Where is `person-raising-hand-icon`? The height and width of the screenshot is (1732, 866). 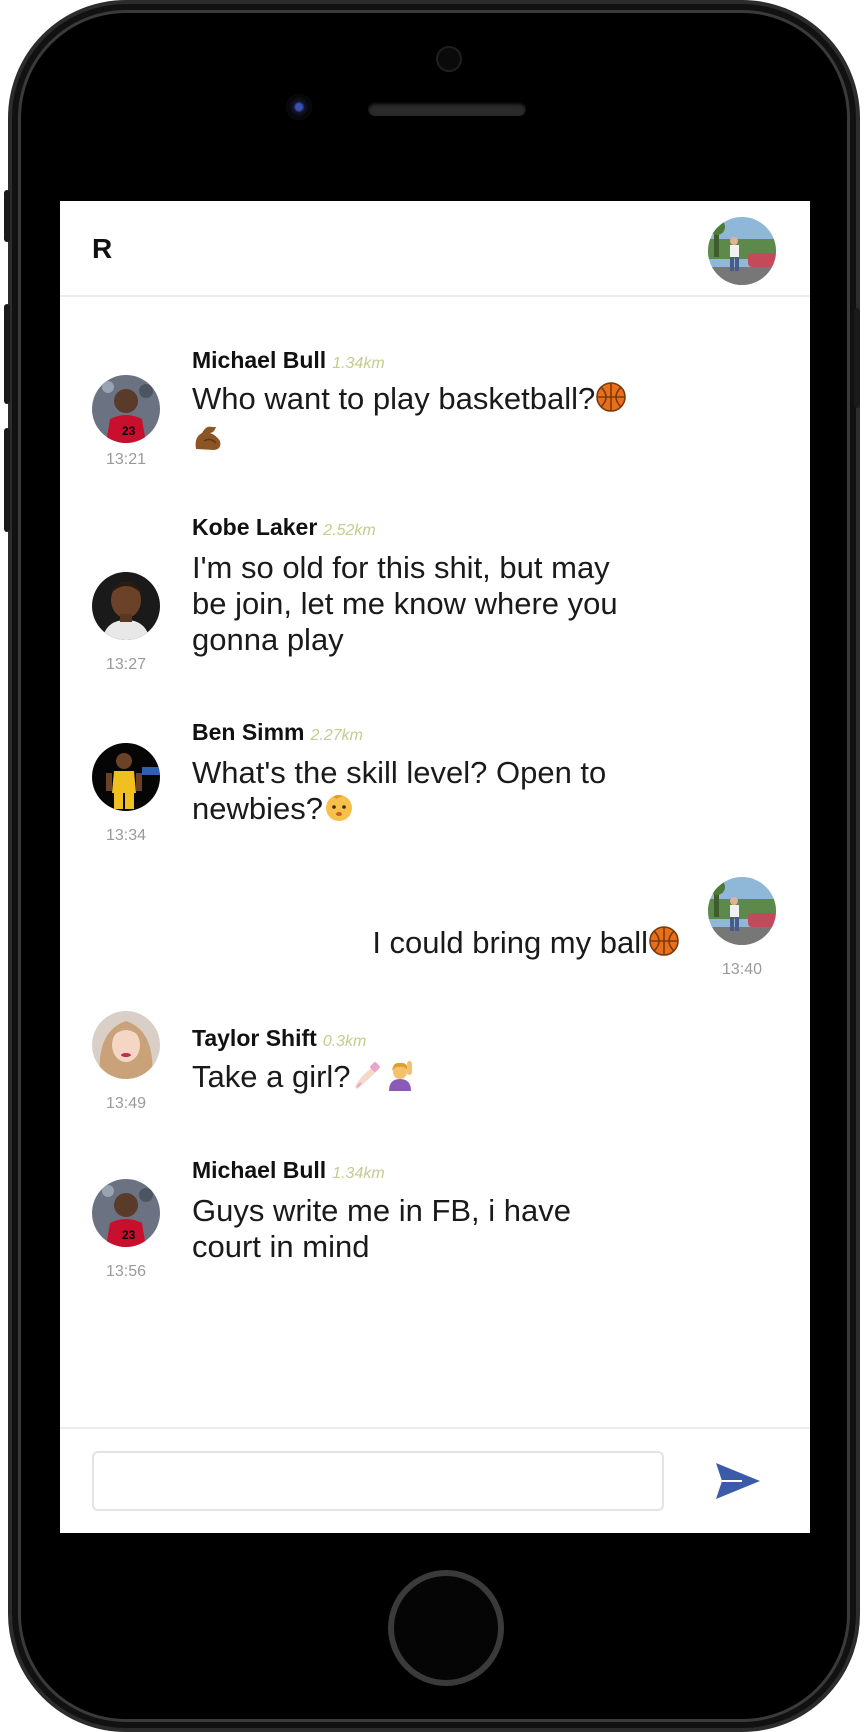 person-raising-hand-icon is located at coordinates (400, 1079).